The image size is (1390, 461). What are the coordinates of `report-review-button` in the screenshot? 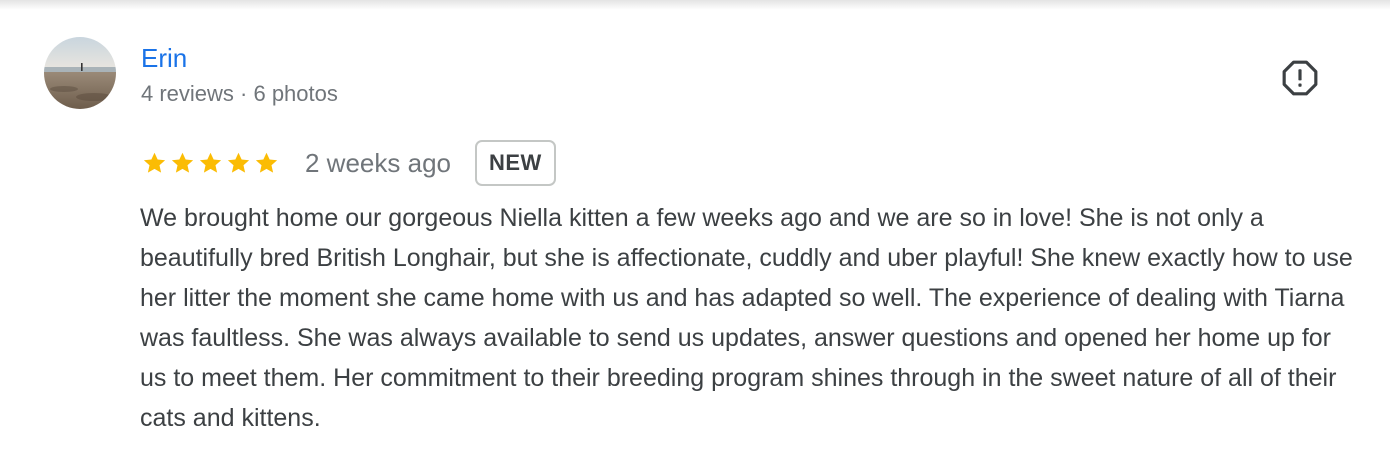 It's located at (1300, 78).